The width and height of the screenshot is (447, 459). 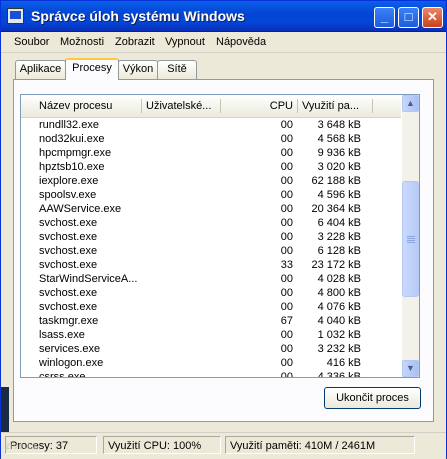 What do you see at coordinates (211, 237) in the screenshot?
I see `process-row: svchost.exe 00 3 228 kB` at bounding box center [211, 237].